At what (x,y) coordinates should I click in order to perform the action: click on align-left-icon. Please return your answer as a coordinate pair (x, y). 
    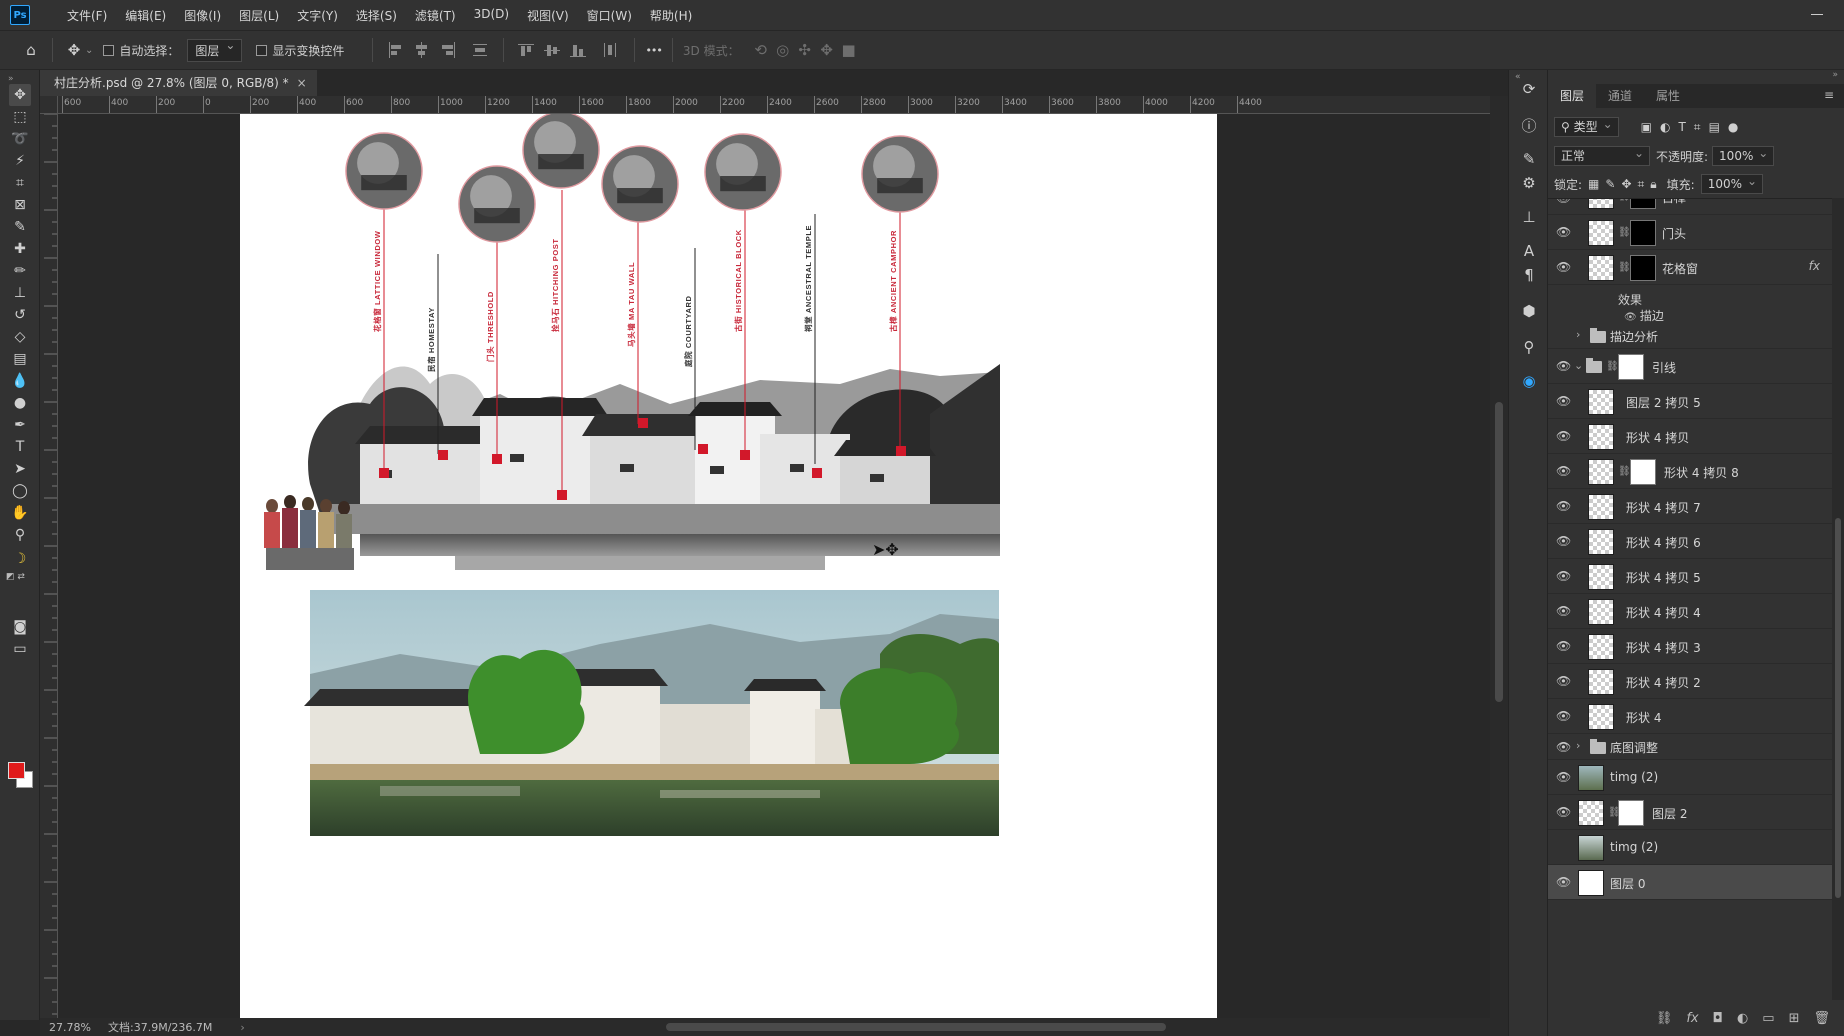
    Looking at the image, I should click on (396, 50).